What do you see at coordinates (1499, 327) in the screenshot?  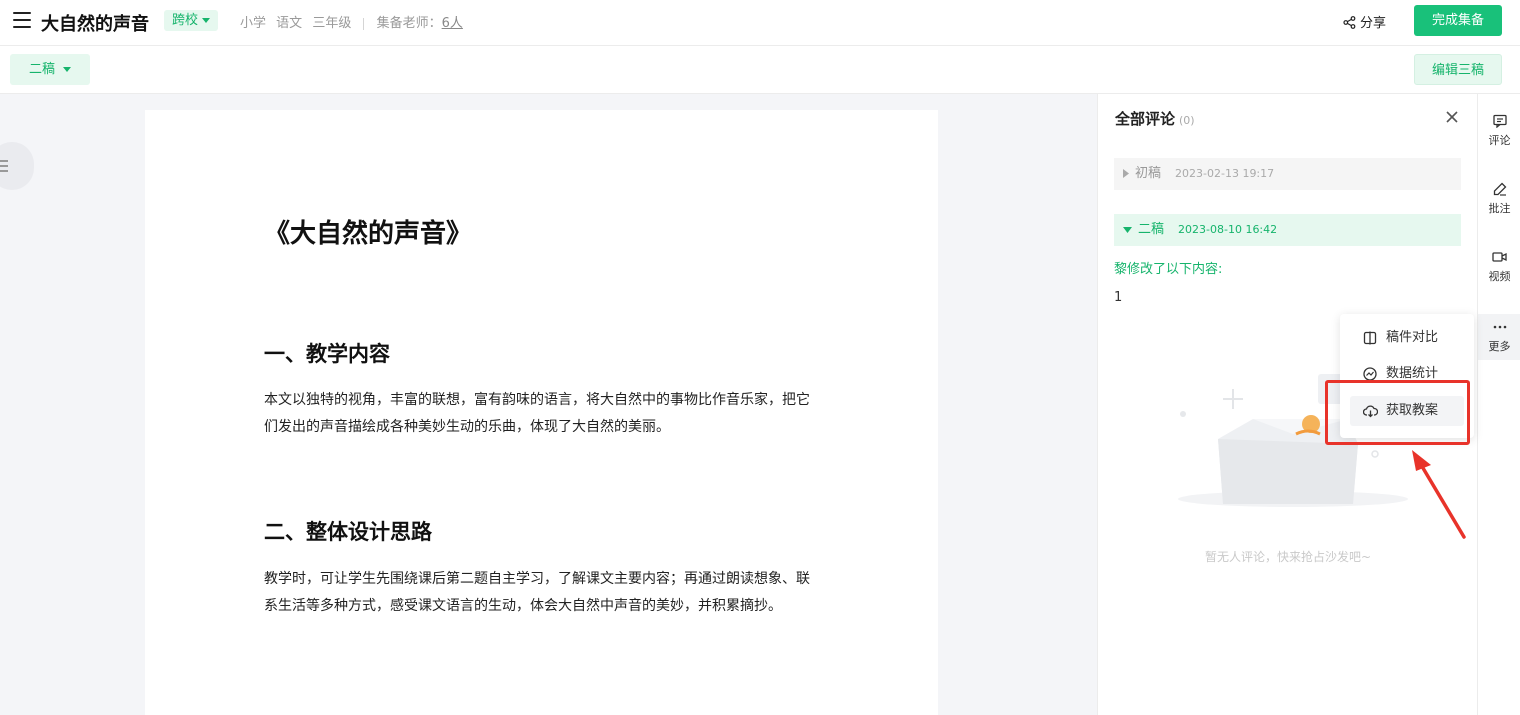 I see `more-icon` at bounding box center [1499, 327].